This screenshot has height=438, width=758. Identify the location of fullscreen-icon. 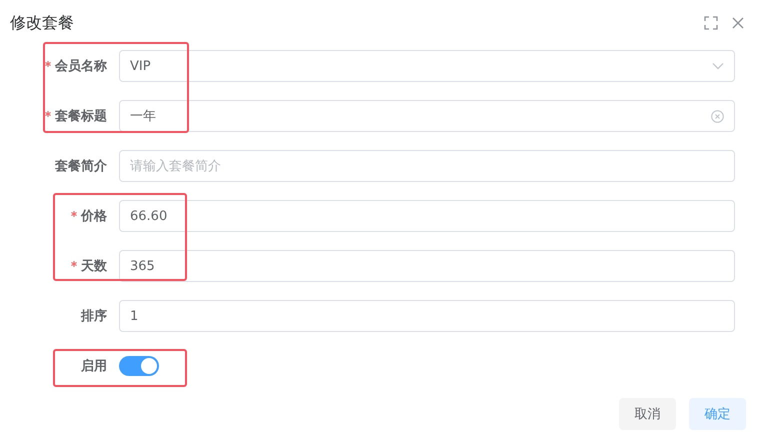
(711, 23).